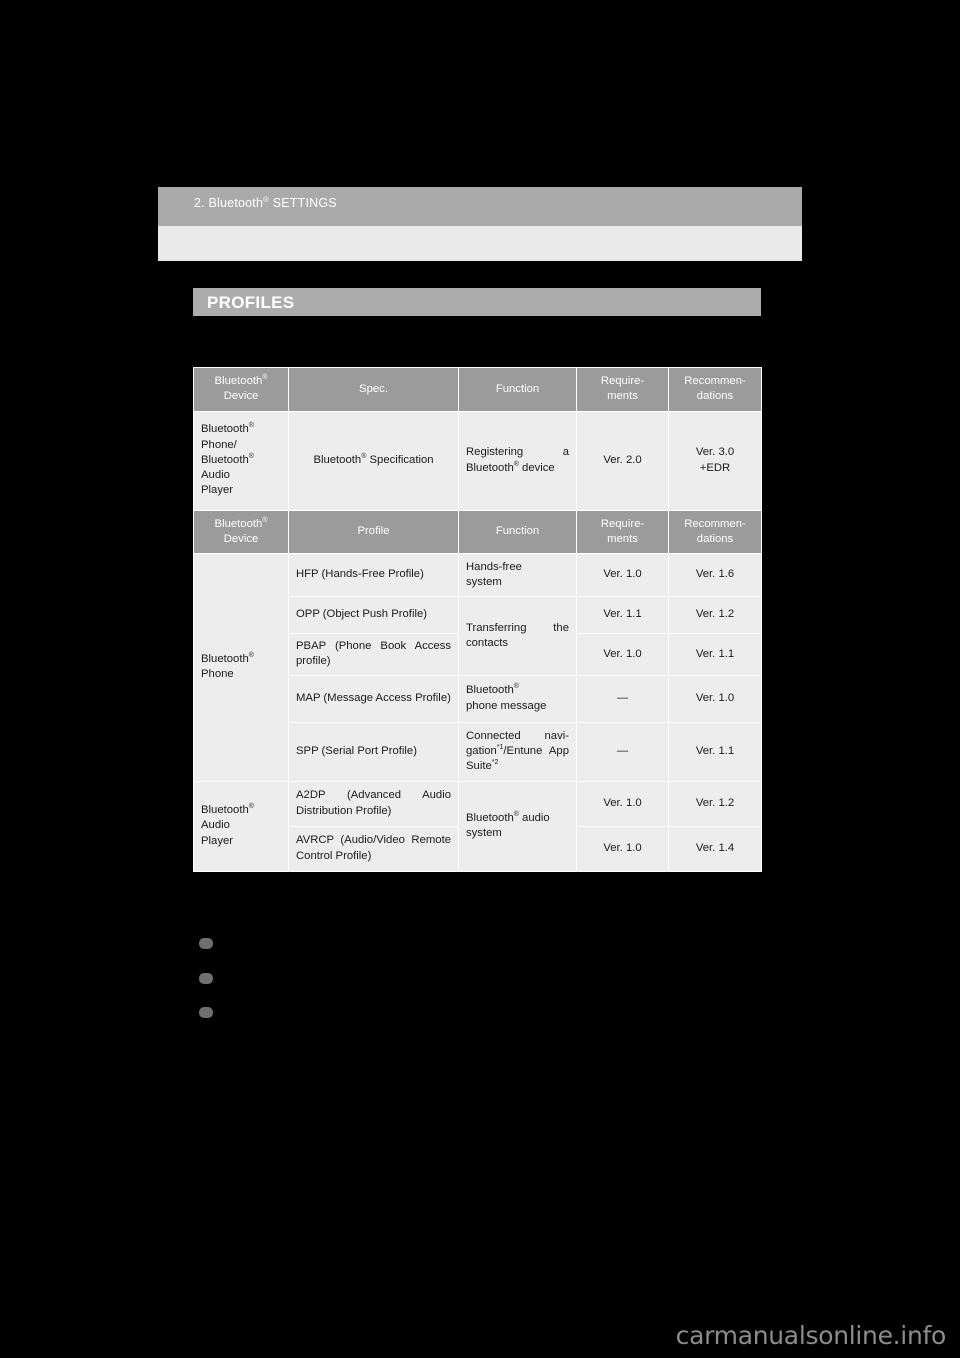 The width and height of the screenshot is (960, 1358). What do you see at coordinates (715, 698) in the screenshot?
I see `cell-rec-map: Ver. 1.0` at bounding box center [715, 698].